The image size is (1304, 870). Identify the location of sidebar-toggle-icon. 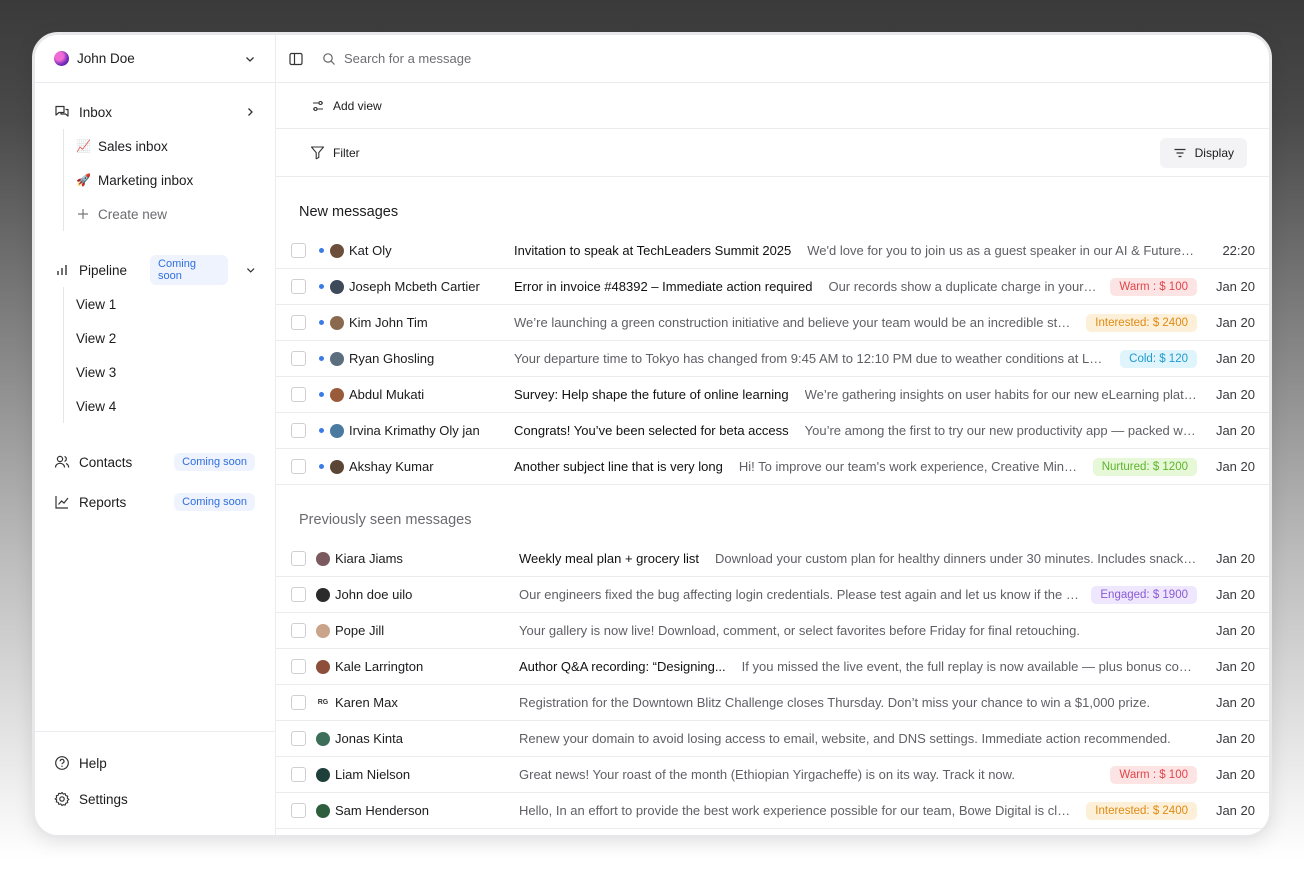
(296, 59).